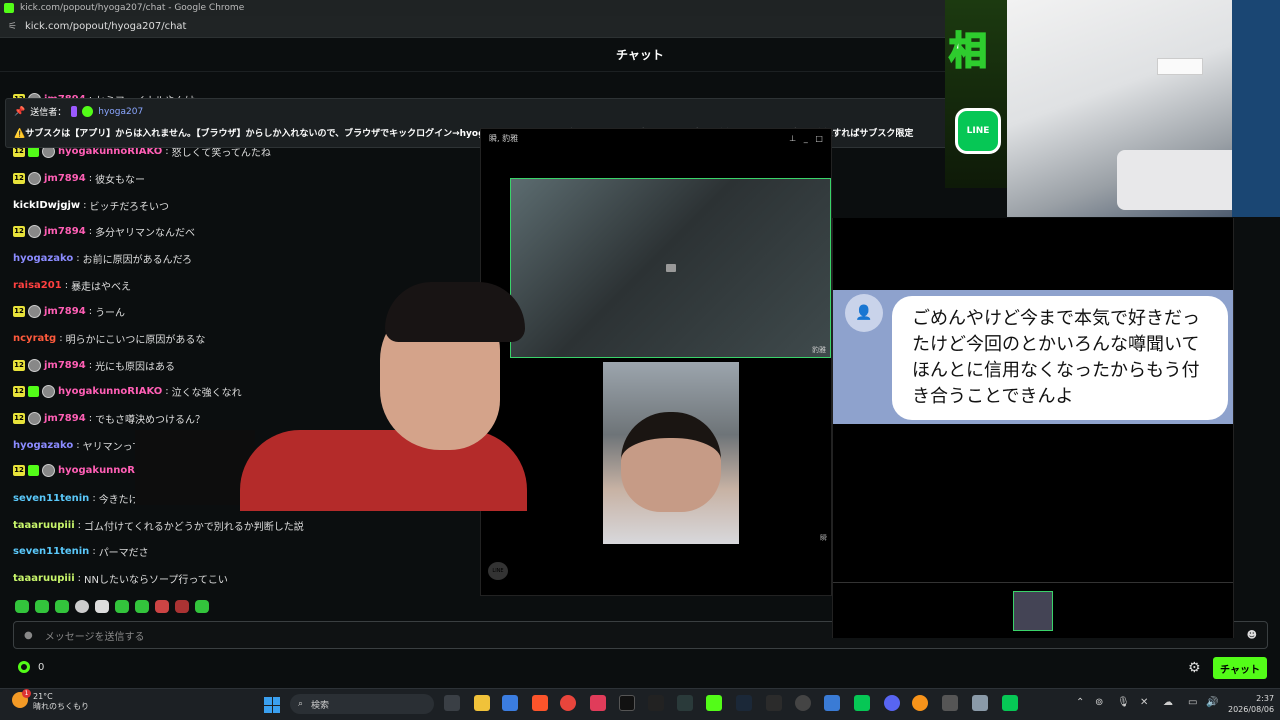 This screenshot has width=1280, height=720. I want to click on chevron-up-icon: ⌃, so click(1080, 702).